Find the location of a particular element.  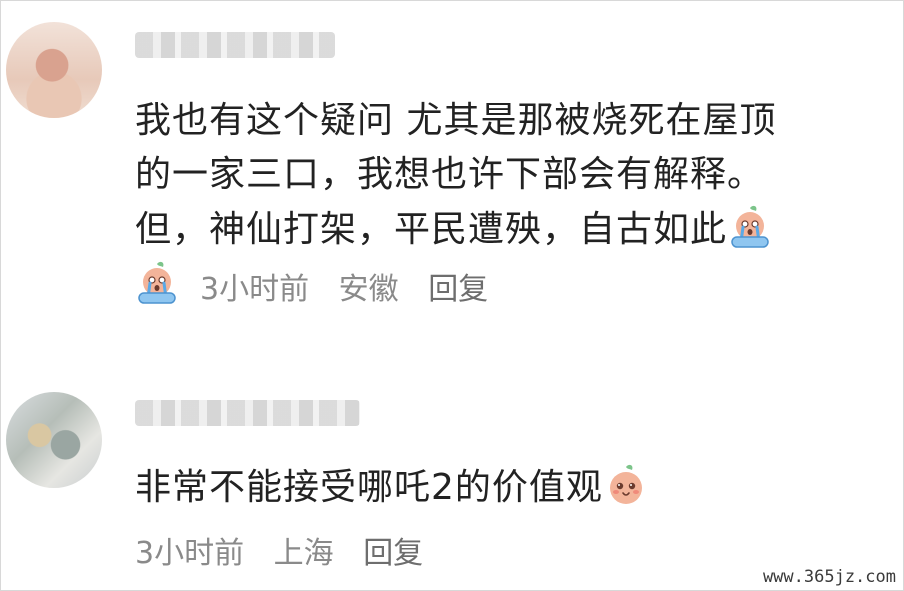

watermark-text: www.365jz.com is located at coordinates (829, 577).